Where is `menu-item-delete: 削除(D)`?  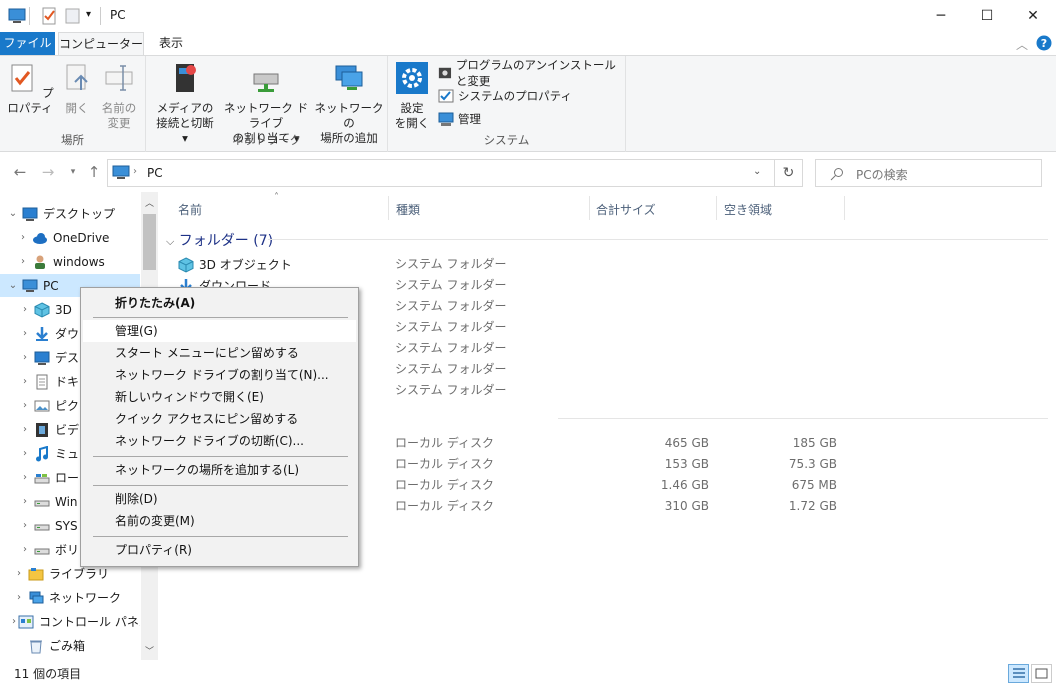
menu-item-delete: 削除(D) is located at coordinates (219, 499).